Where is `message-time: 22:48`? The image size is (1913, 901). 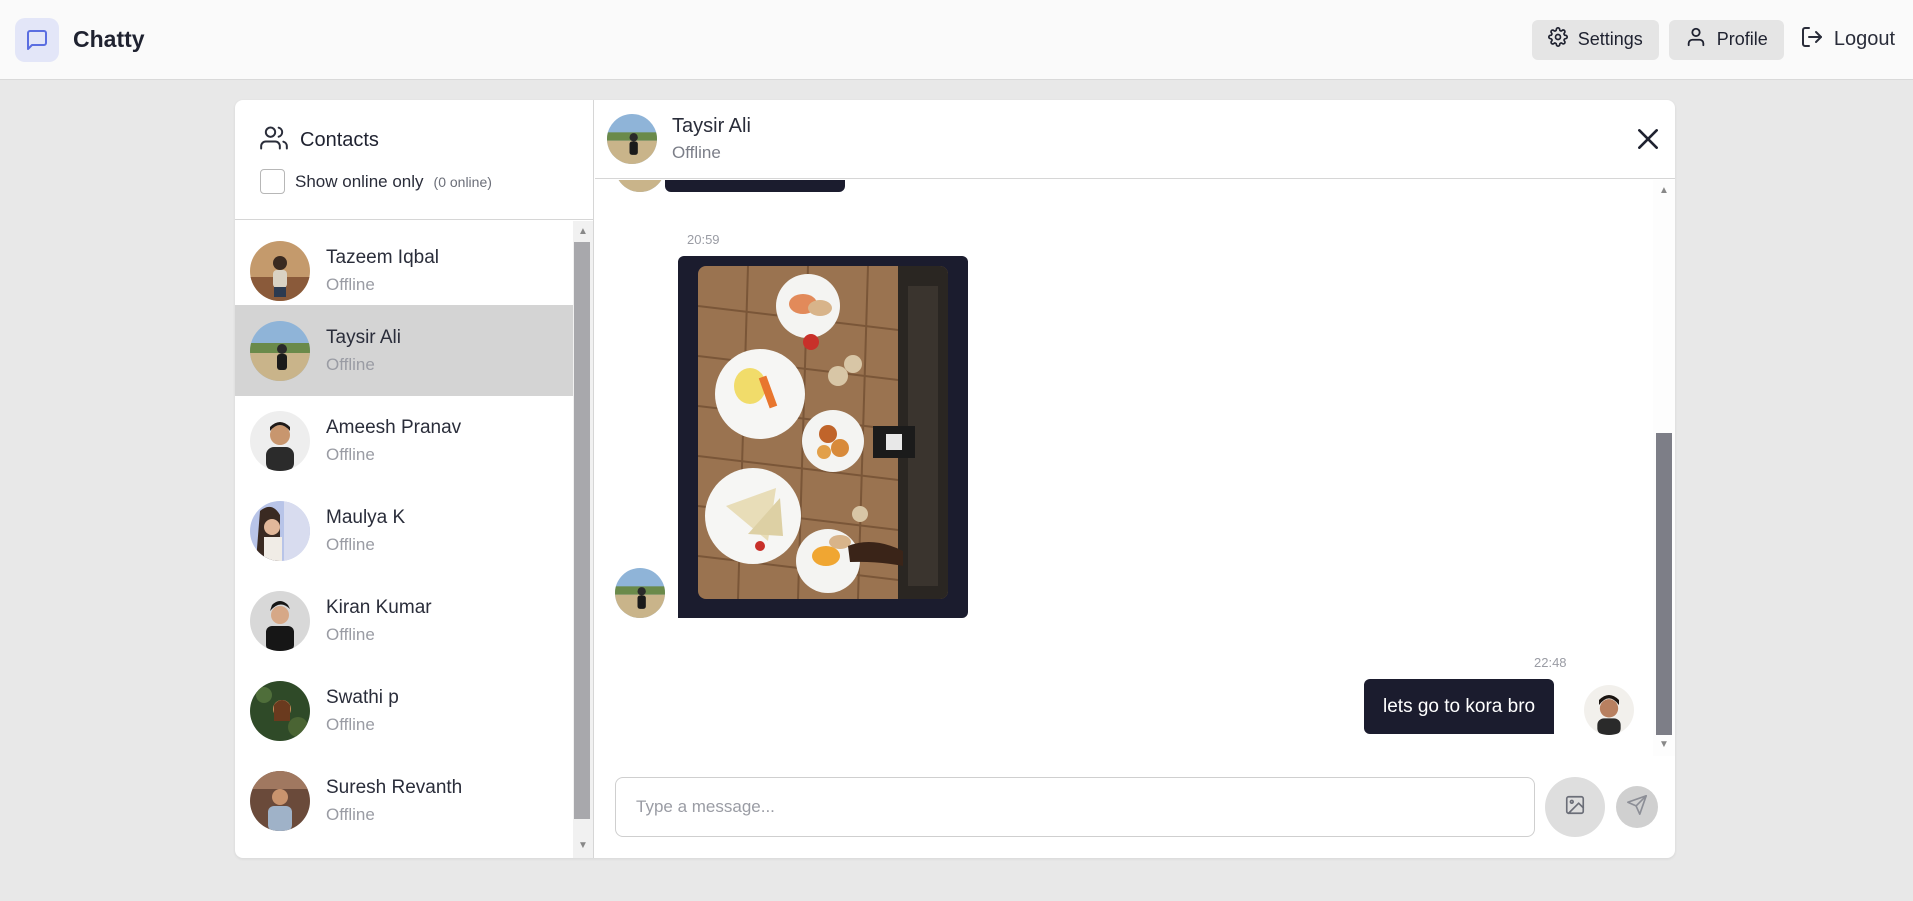 message-time: 22:48 is located at coordinates (1550, 662).